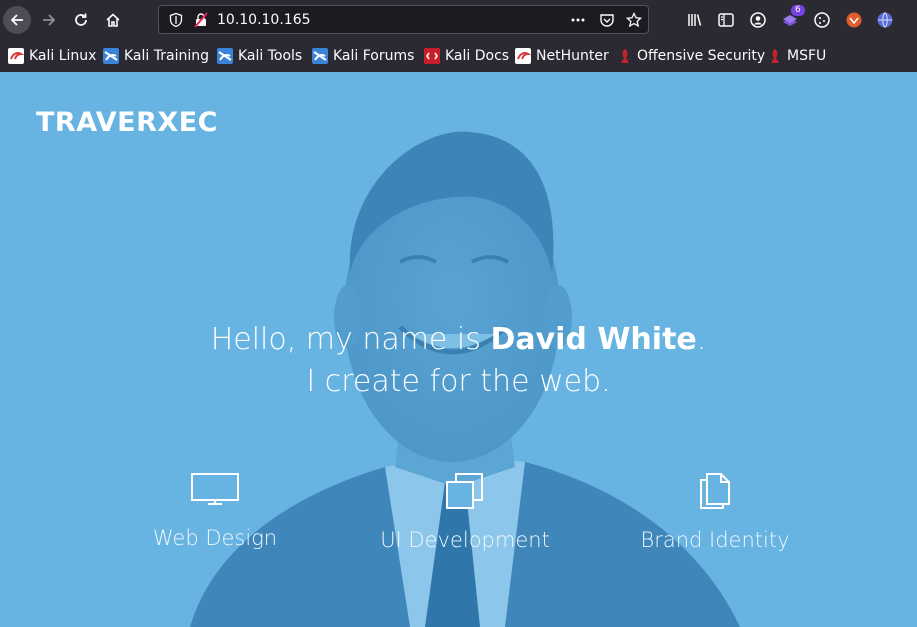 Image resolution: width=917 pixels, height=627 pixels. What do you see at coordinates (798, 10) in the screenshot?
I see `extension-badge: 6` at bounding box center [798, 10].